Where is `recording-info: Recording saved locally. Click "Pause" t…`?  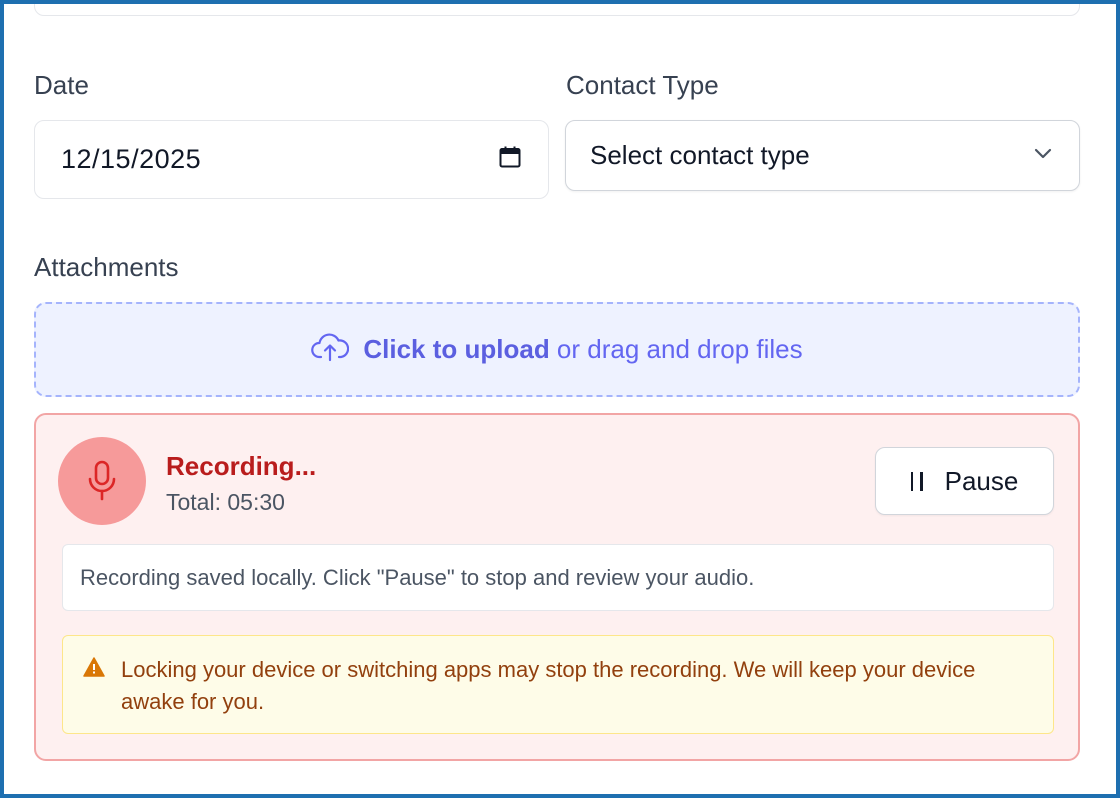 recording-info: Recording saved locally. Click "Pause" t… is located at coordinates (558, 577).